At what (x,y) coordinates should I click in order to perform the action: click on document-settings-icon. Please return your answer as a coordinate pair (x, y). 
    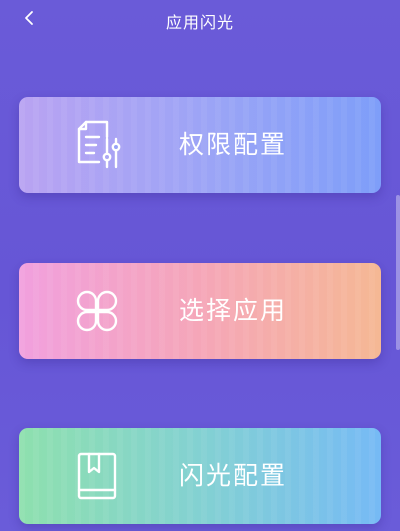
    Looking at the image, I should click on (99, 144).